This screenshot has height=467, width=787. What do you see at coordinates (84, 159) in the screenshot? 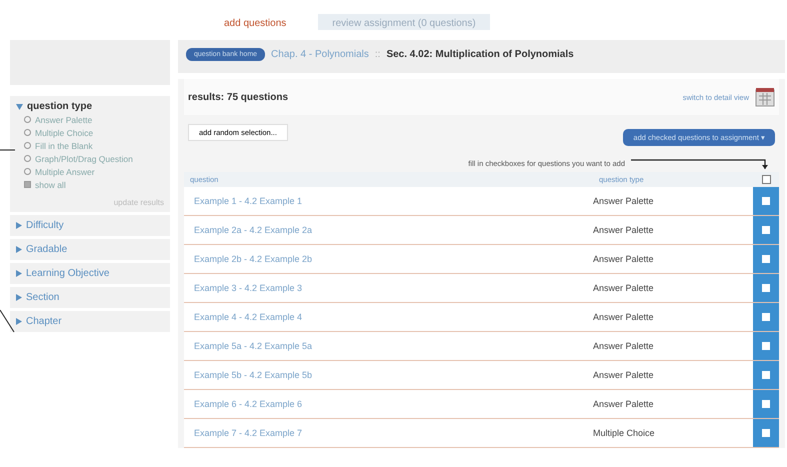
I see `option-label: Graph/Plot/Drag Question` at bounding box center [84, 159].